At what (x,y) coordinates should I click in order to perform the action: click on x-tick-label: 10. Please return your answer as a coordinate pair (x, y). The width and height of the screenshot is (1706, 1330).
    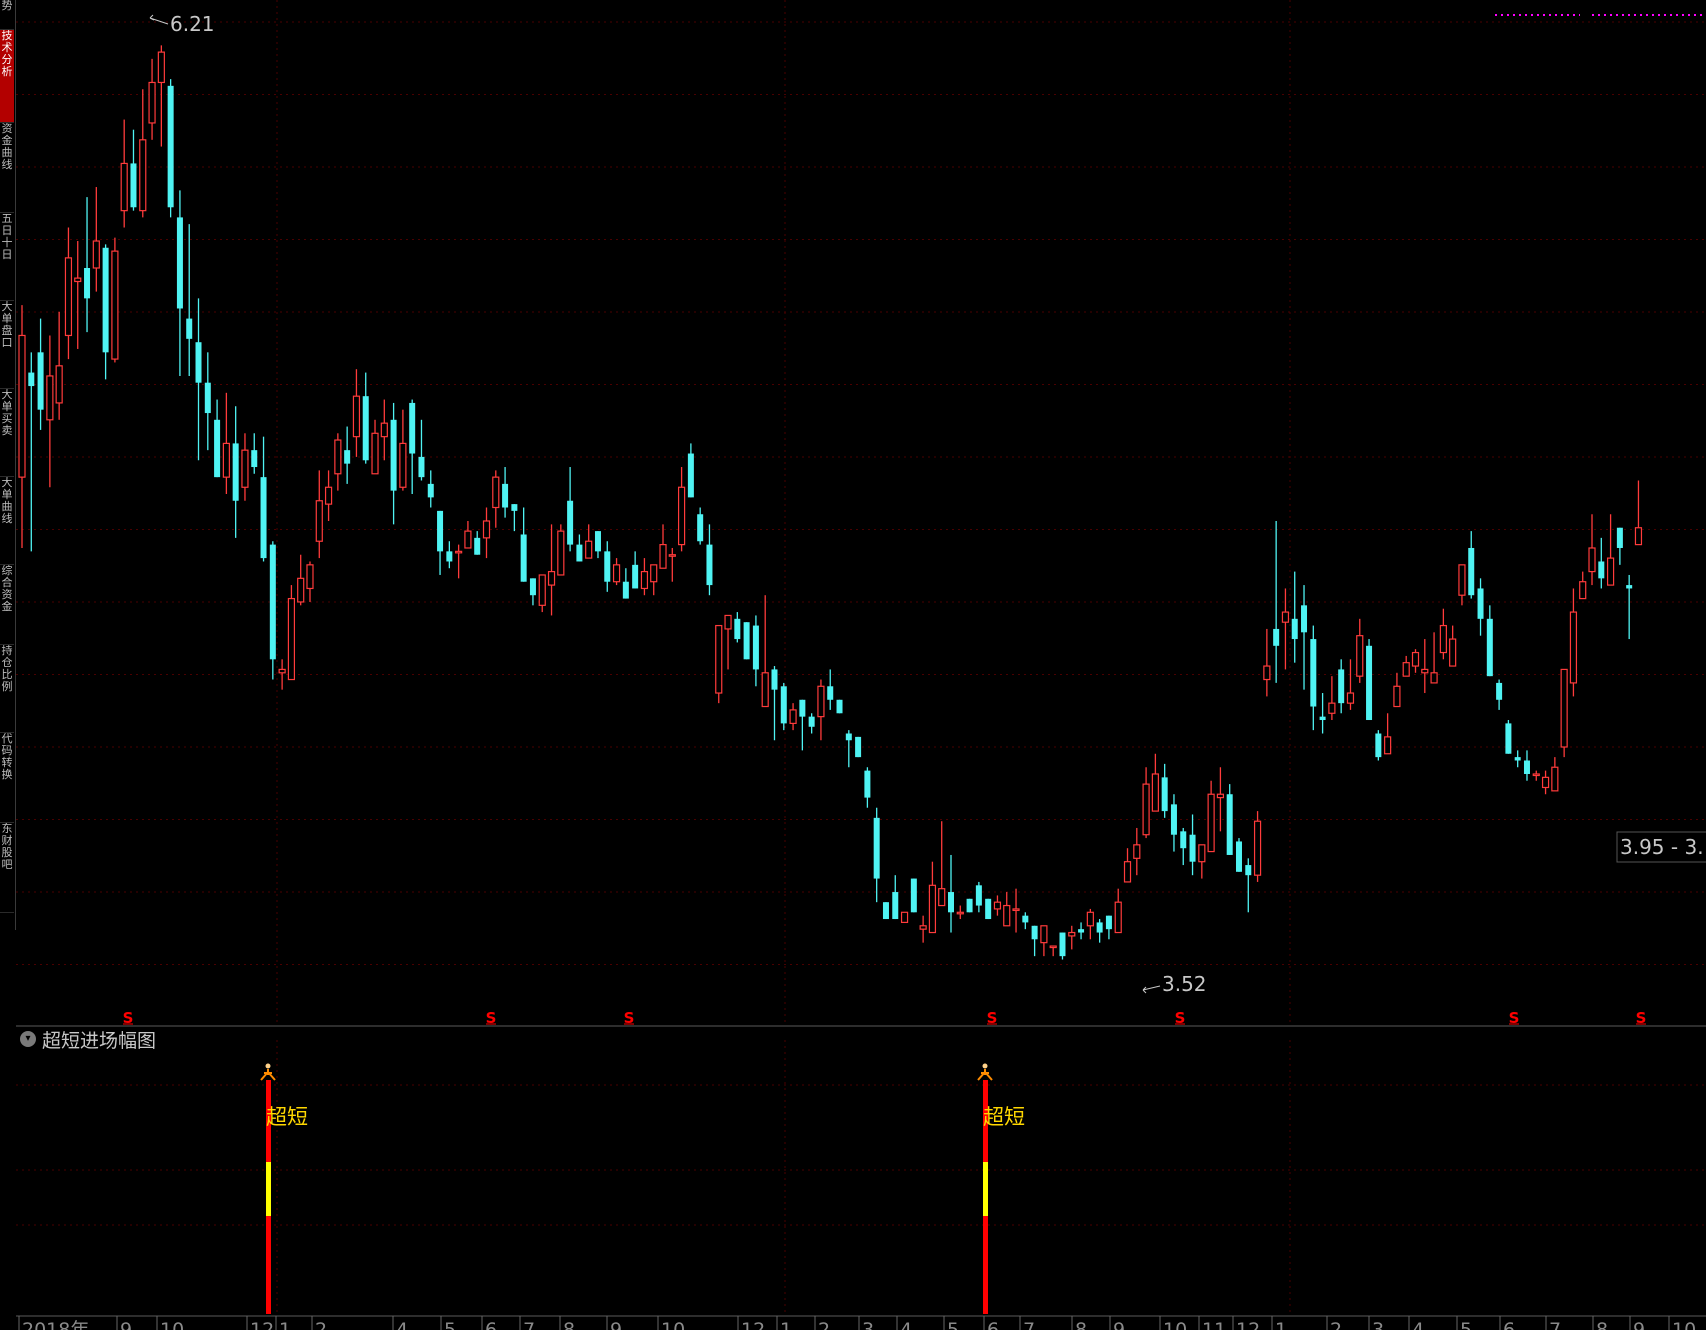
    Looking at the image, I should click on (1175, 1324).